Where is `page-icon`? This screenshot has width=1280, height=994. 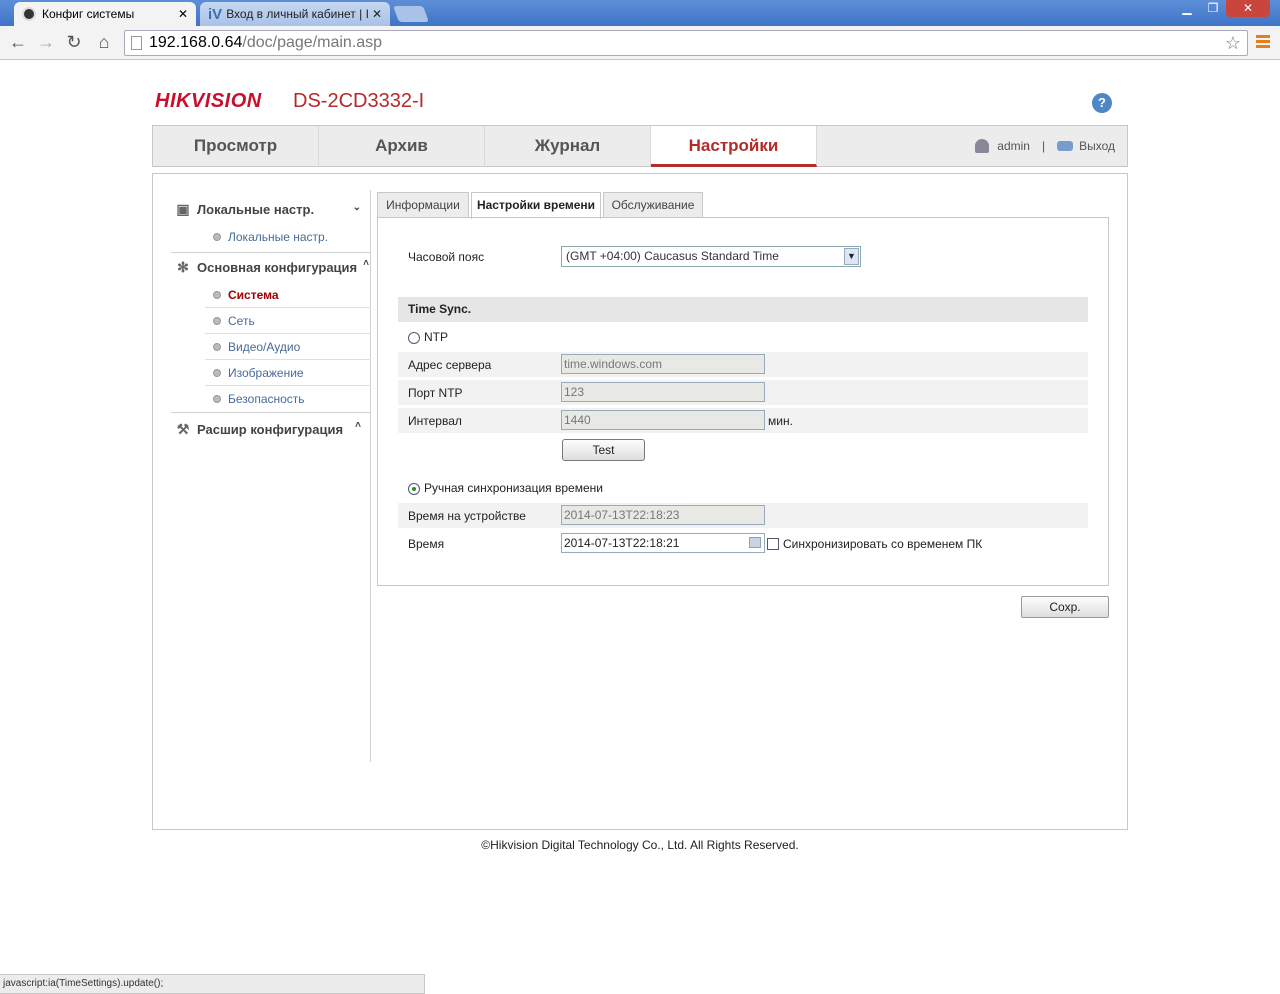 page-icon is located at coordinates (136, 43).